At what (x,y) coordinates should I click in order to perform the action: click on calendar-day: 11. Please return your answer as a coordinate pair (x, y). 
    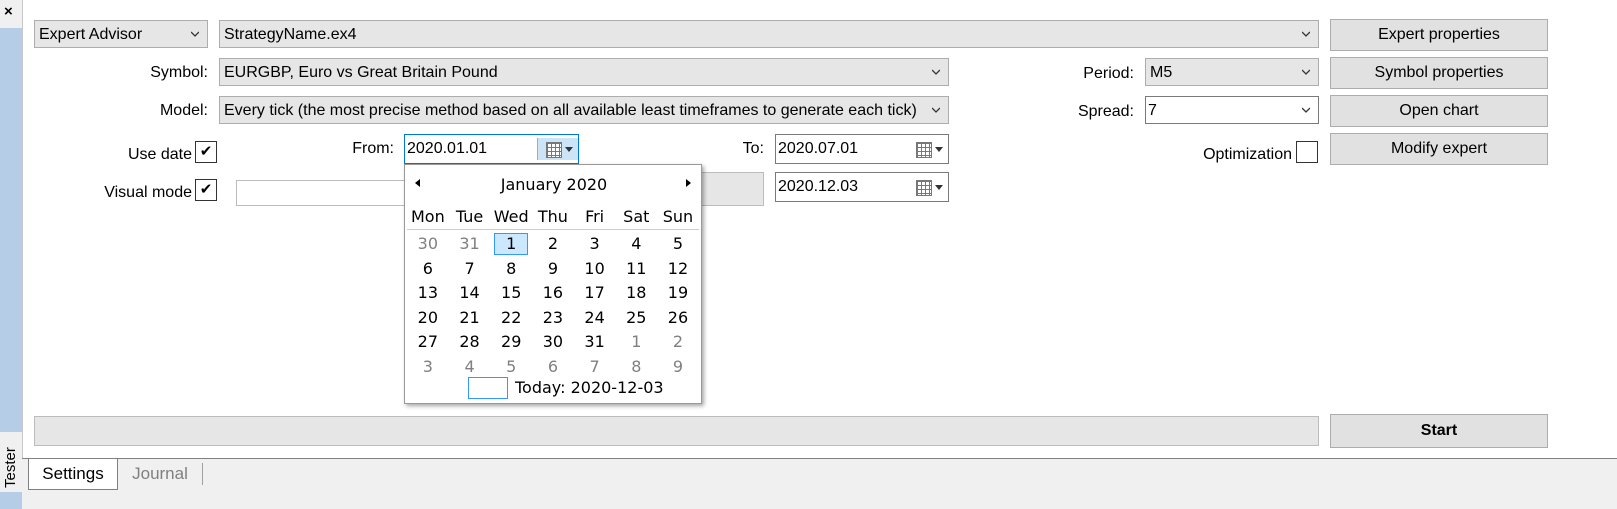
    Looking at the image, I should click on (636, 269).